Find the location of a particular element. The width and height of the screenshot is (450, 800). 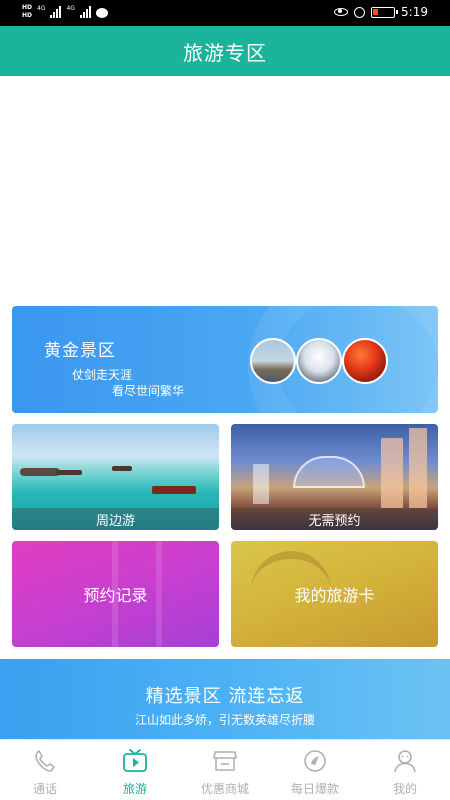

store-icon is located at coordinates (225, 761).